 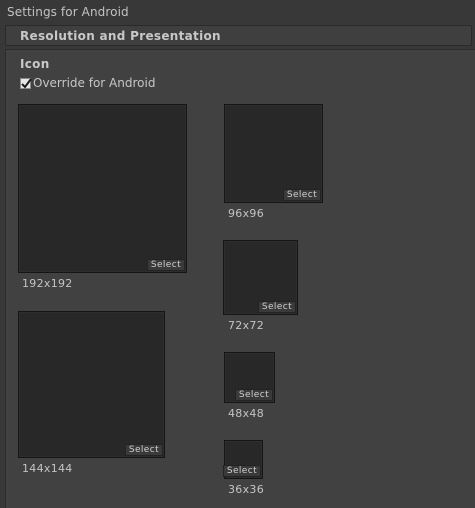 What do you see at coordinates (276, 307) in the screenshot?
I see `select-button-72: Select` at bounding box center [276, 307].